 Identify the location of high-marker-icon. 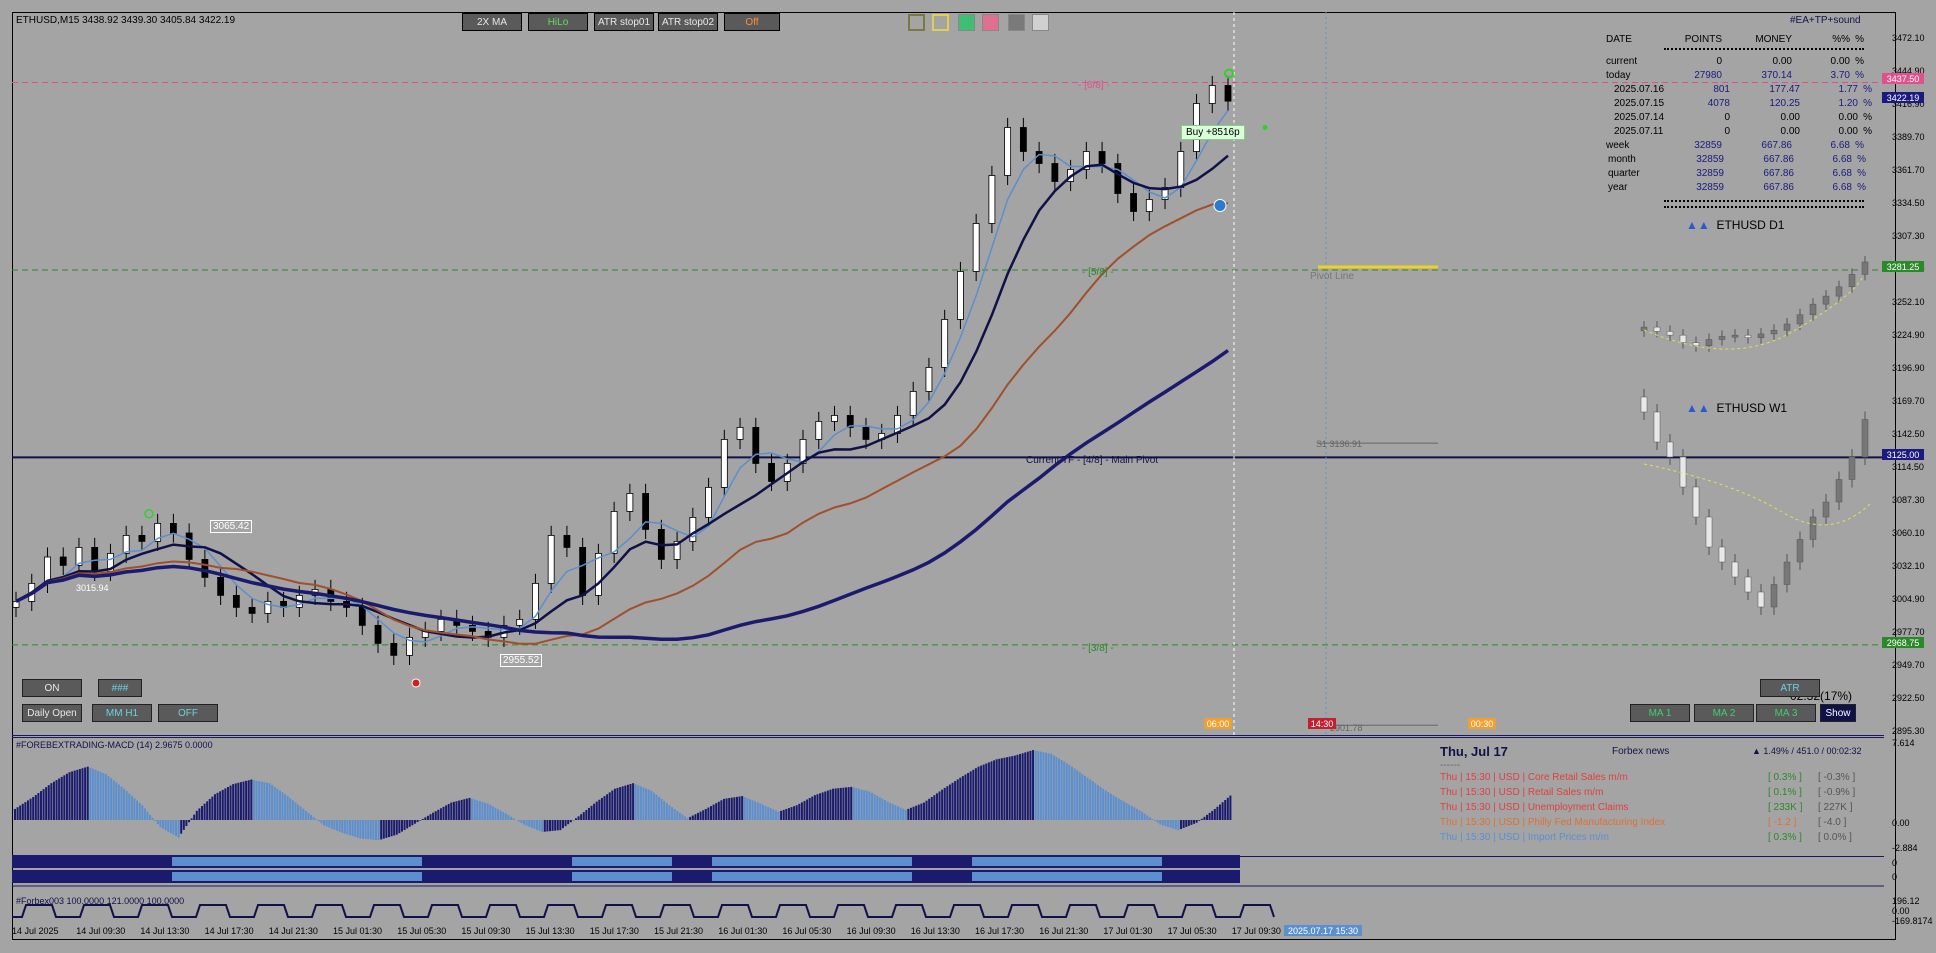
(149, 514).